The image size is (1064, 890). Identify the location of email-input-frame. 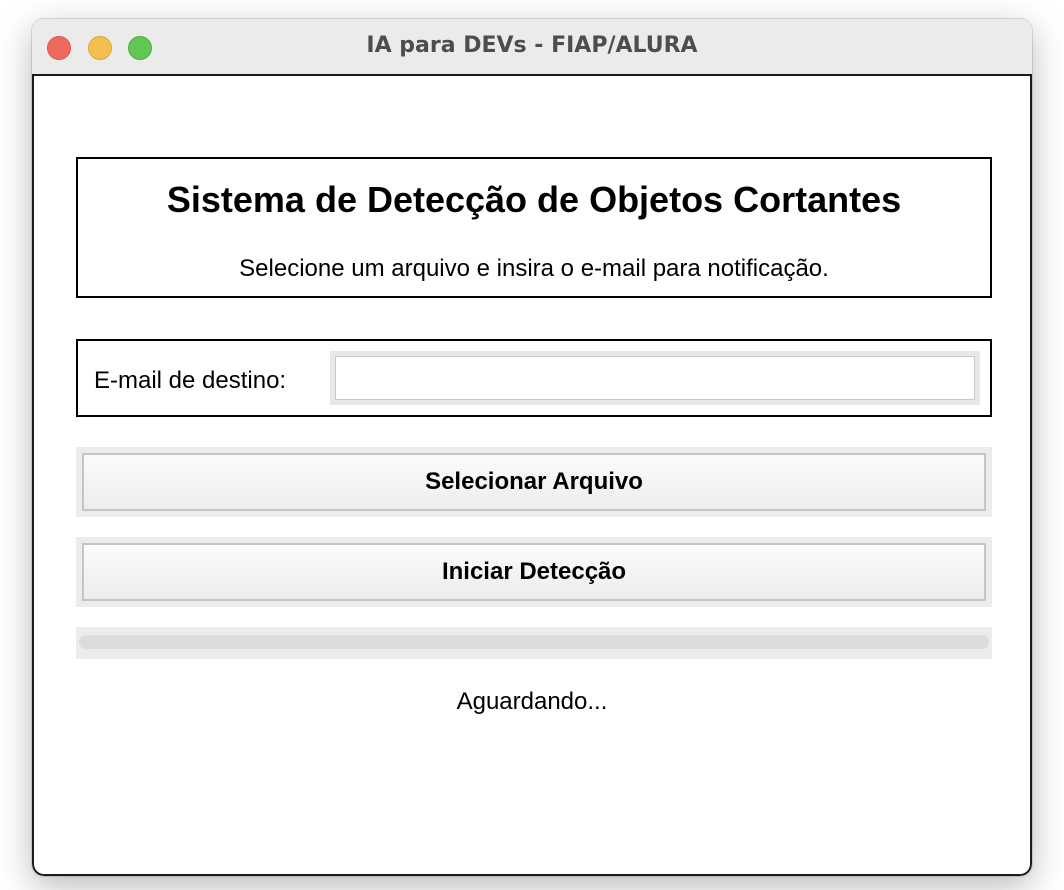
(655, 378).